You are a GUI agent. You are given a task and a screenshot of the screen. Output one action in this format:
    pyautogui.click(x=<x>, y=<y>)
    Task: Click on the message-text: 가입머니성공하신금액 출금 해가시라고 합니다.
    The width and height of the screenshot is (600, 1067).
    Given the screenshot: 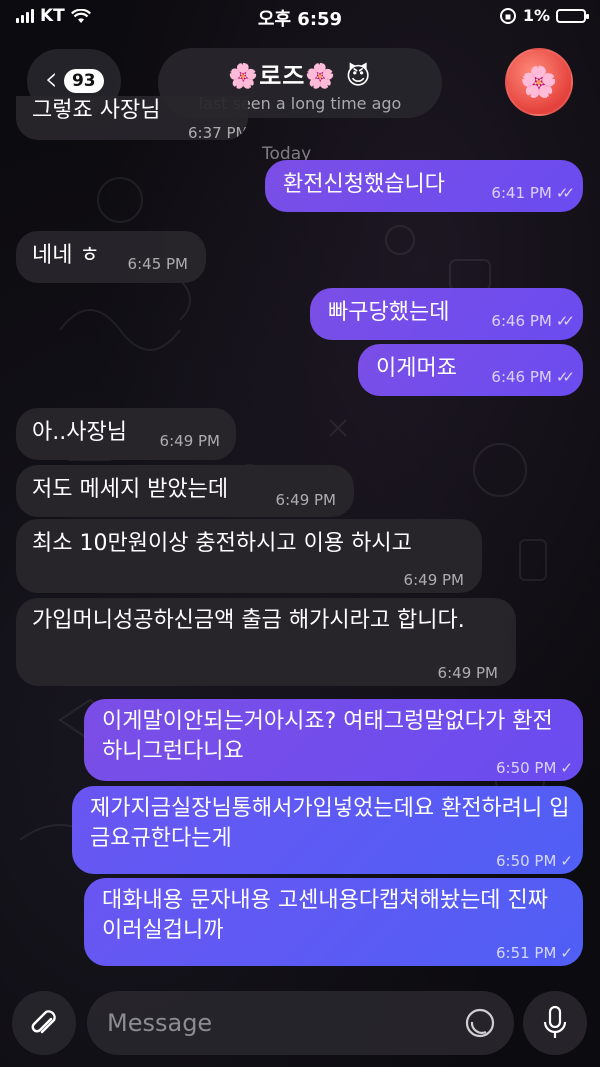 What is the action you would take?
    pyautogui.click(x=248, y=620)
    